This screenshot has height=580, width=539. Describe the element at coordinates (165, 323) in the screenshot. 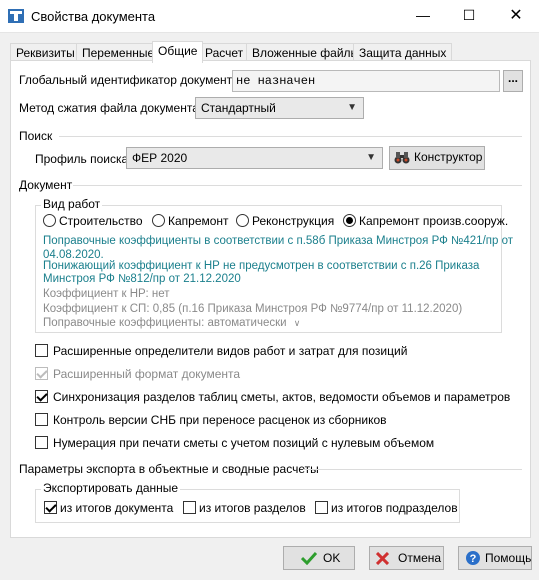

I see `corrections-text: Поправочные коэффициенты: автоматически` at that location.